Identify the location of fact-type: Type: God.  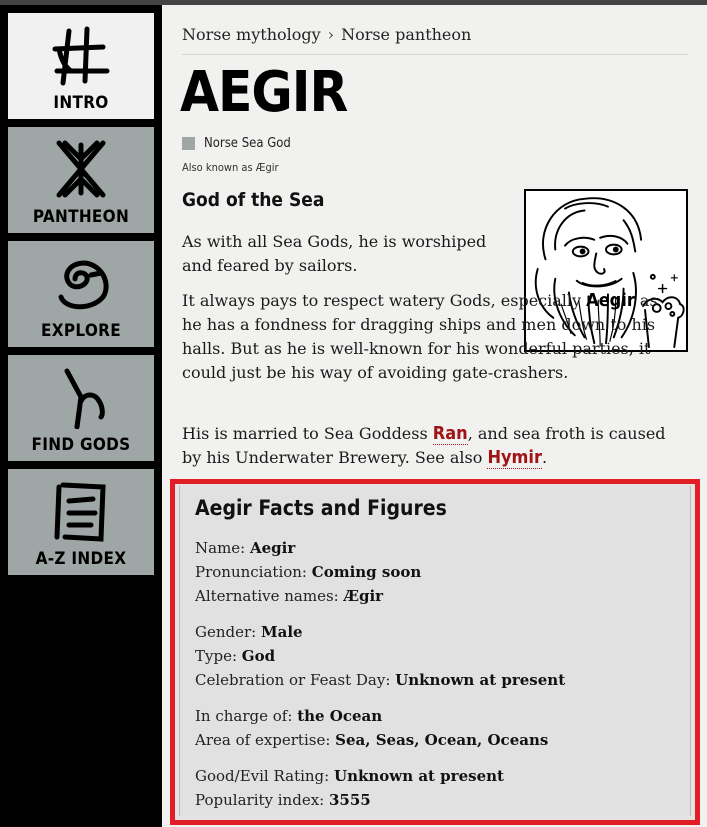
(235, 656).